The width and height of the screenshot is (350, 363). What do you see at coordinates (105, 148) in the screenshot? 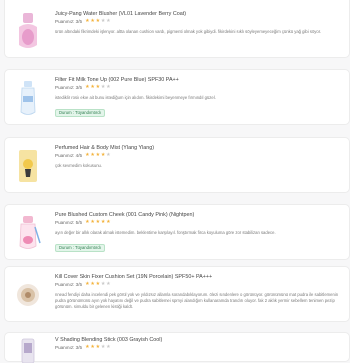
I see `product-title: Perfumed Hair & Body Mist (Ylang Ylang)` at bounding box center [105, 148].